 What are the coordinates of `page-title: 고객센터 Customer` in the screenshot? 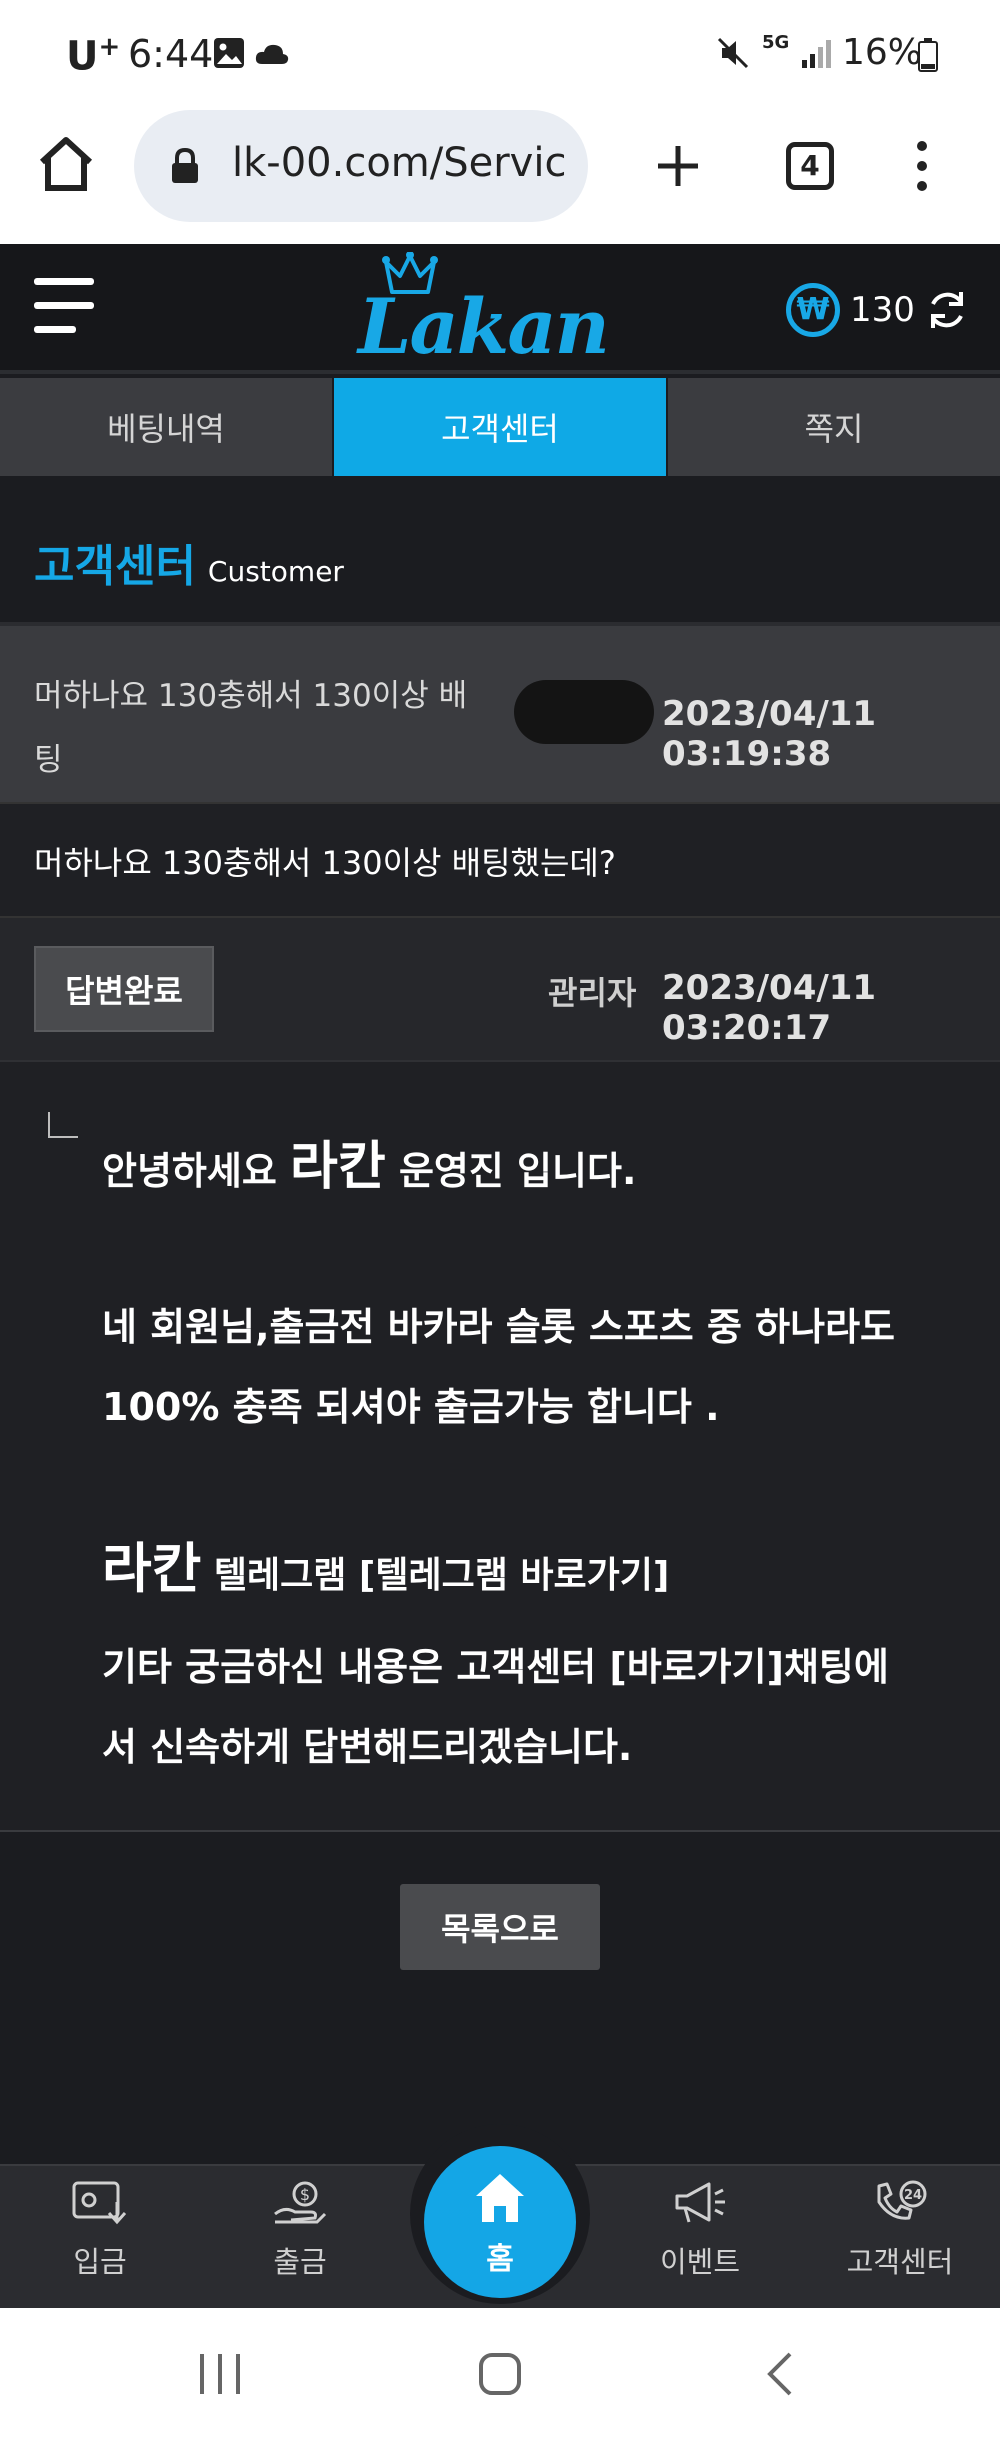 It's located at (189, 562).